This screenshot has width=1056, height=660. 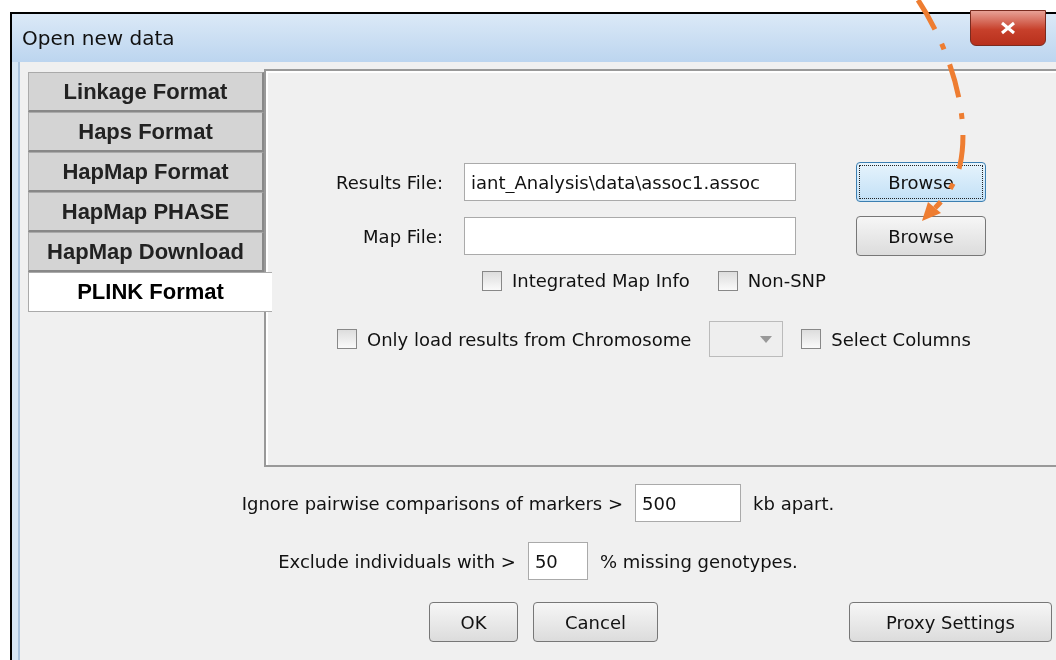 What do you see at coordinates (529, 339) in the screenshot?
I see `checkbox-label: Only load results from Chromosome` at bounding box center [529, 339].